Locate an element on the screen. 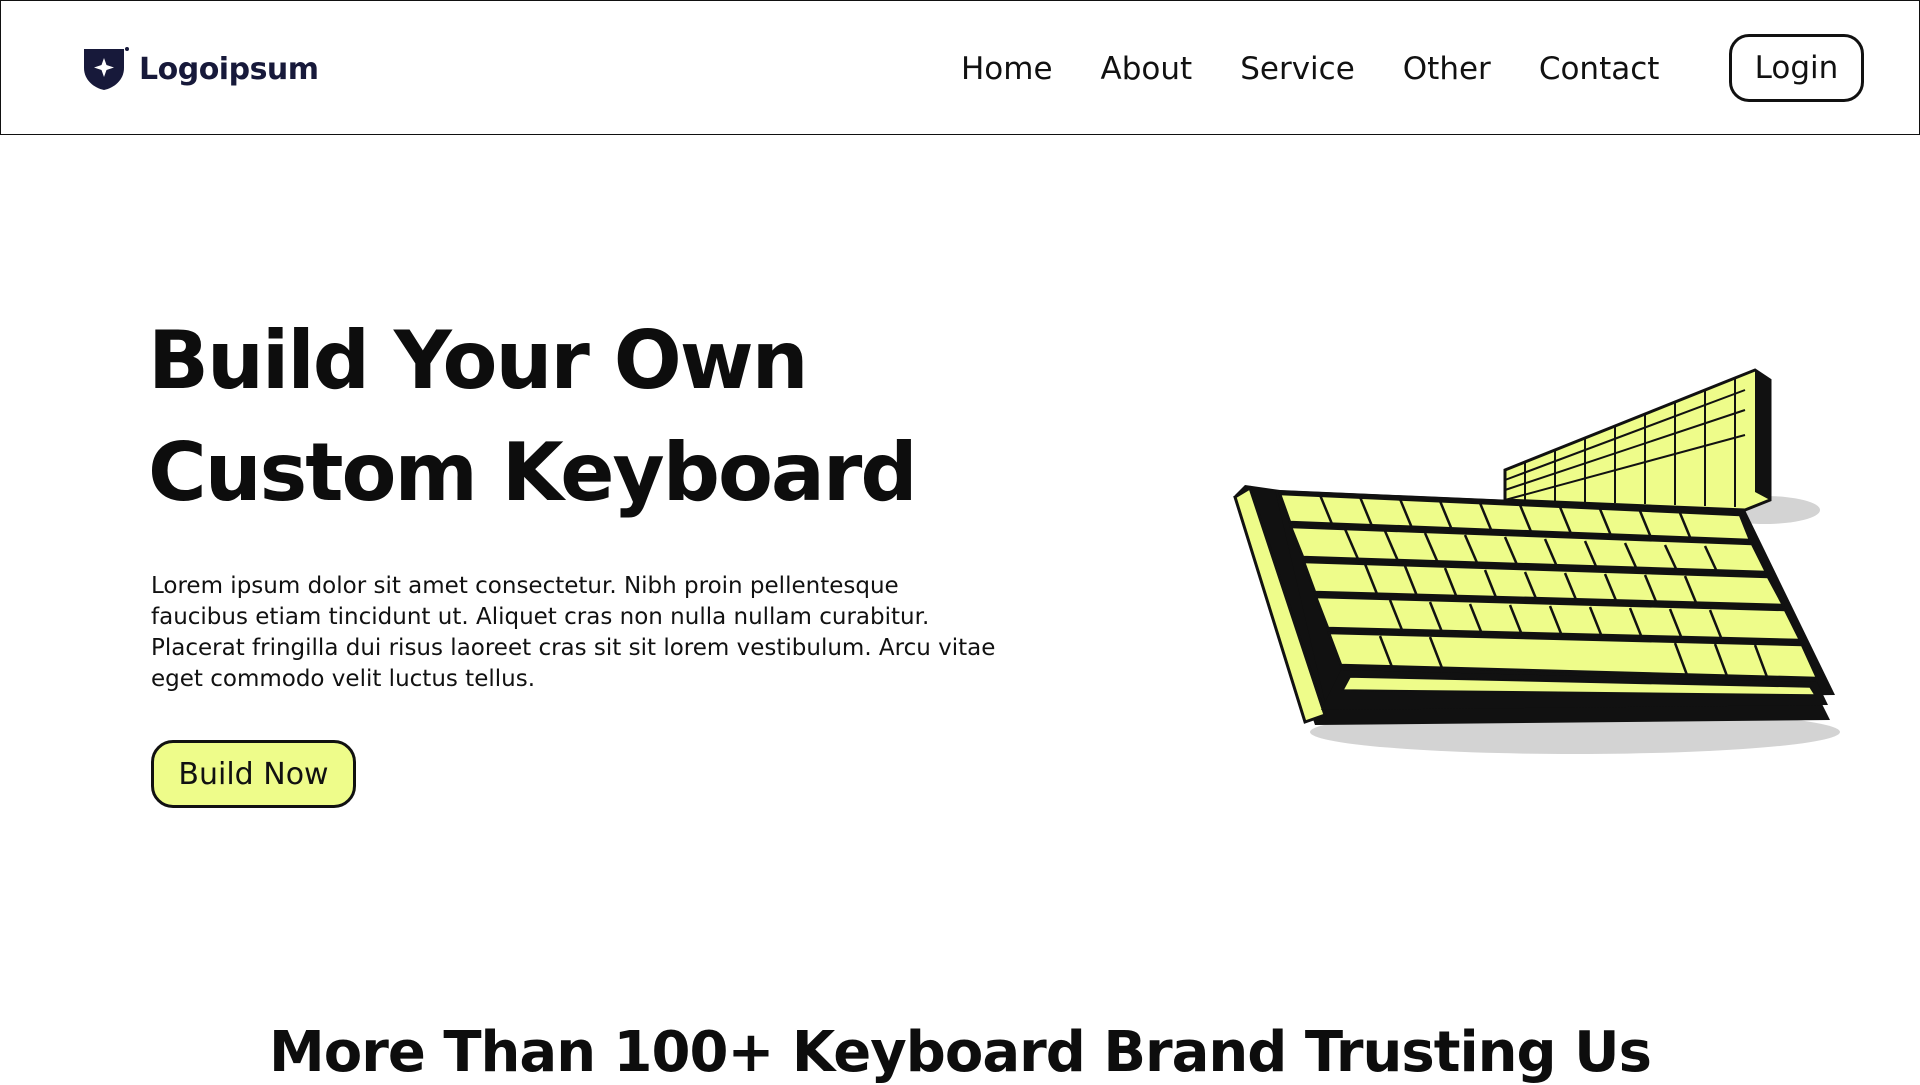  brand-logo: Logoipsum is located at coordinates (200, 69).